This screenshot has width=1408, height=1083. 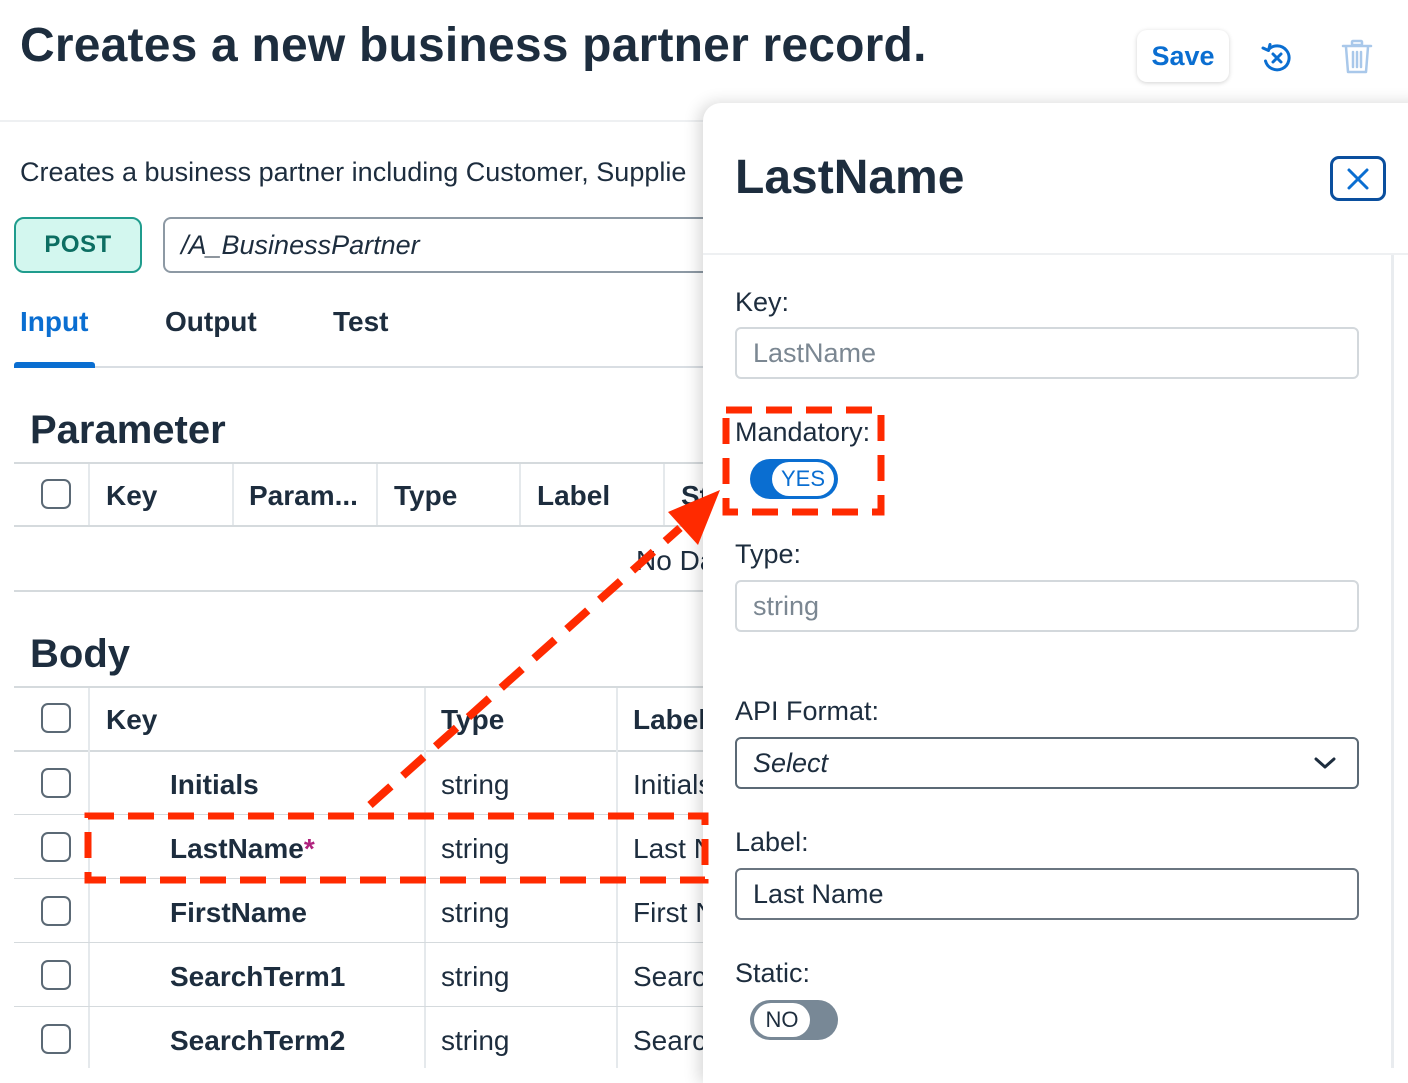 I want to click on panel-scrollbar, so click(x=1392, y=661).